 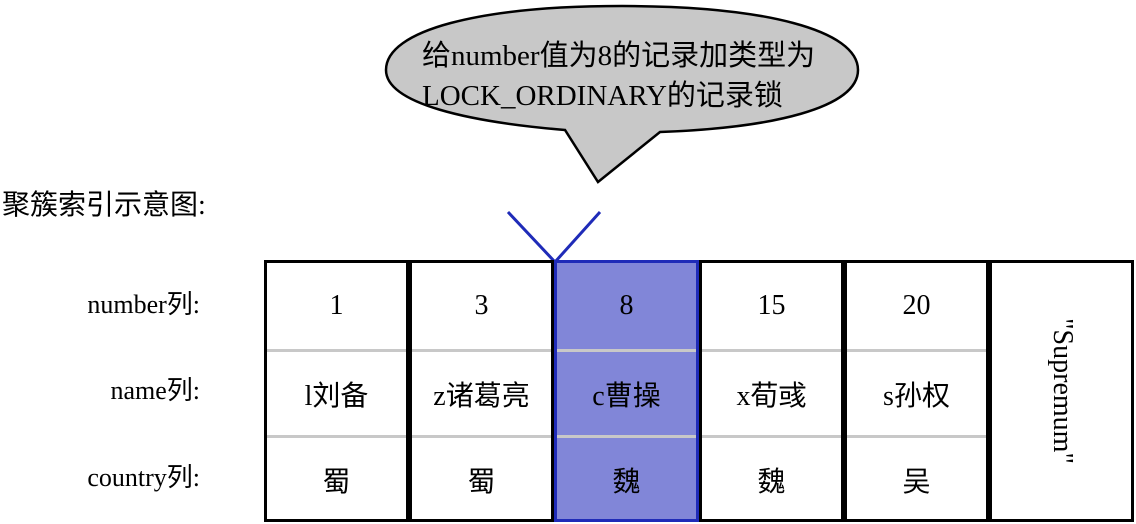 I want to click on record-column: 15 x荀彧 魏, so click(x=771, y=391).